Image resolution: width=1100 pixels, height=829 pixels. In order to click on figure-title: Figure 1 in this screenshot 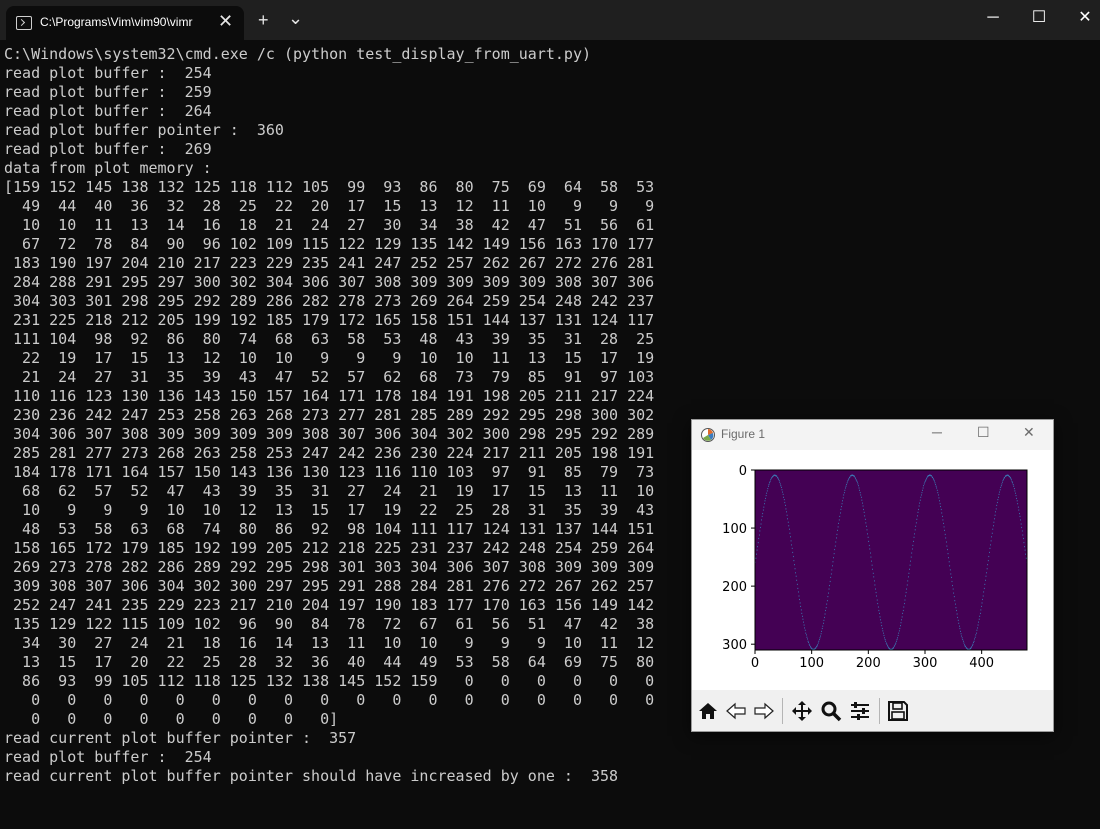, I will do `click(743, 434)`.